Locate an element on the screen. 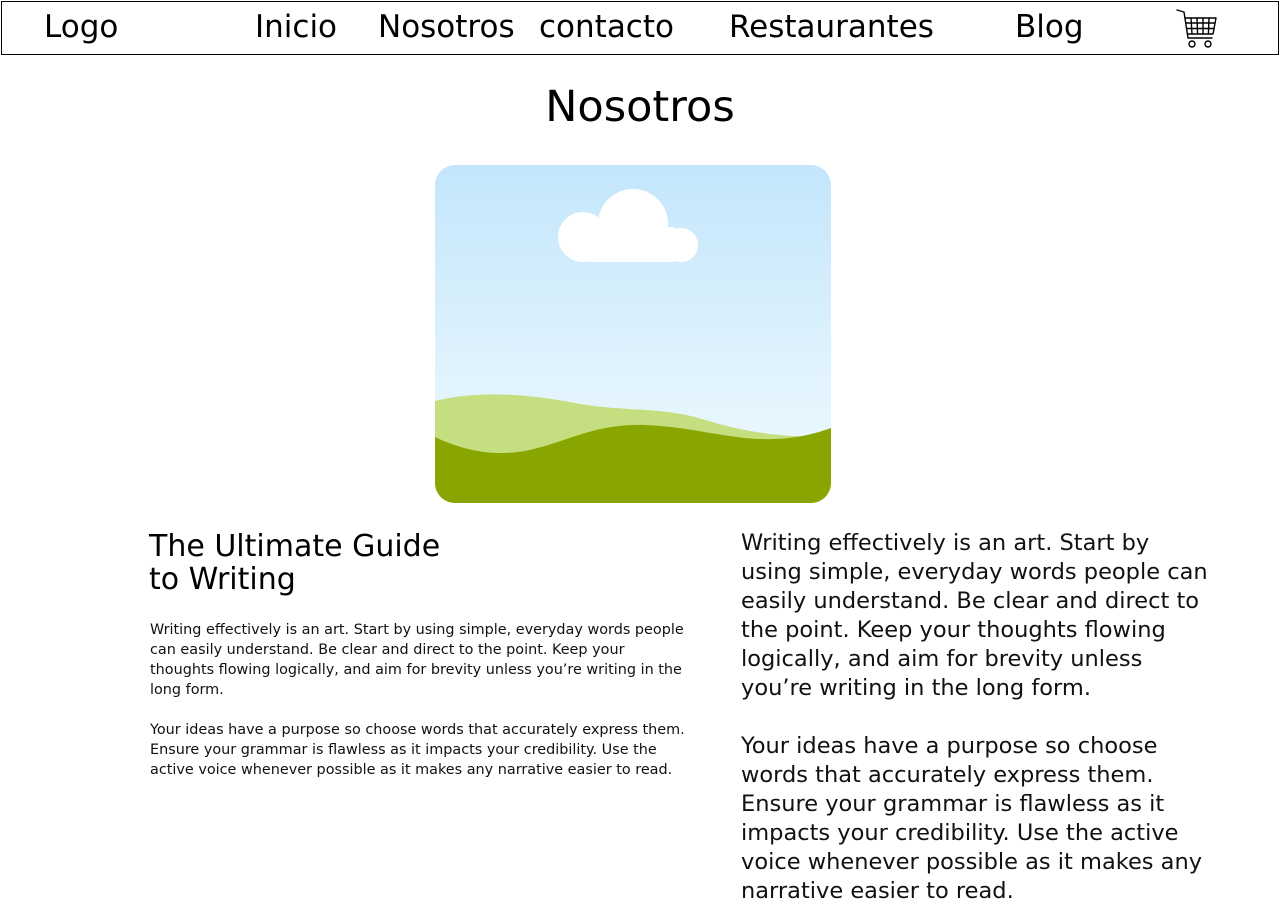 This screenshot has height=906, width=1280. shopping-cart-icon is located at coordinates (1197, 29).